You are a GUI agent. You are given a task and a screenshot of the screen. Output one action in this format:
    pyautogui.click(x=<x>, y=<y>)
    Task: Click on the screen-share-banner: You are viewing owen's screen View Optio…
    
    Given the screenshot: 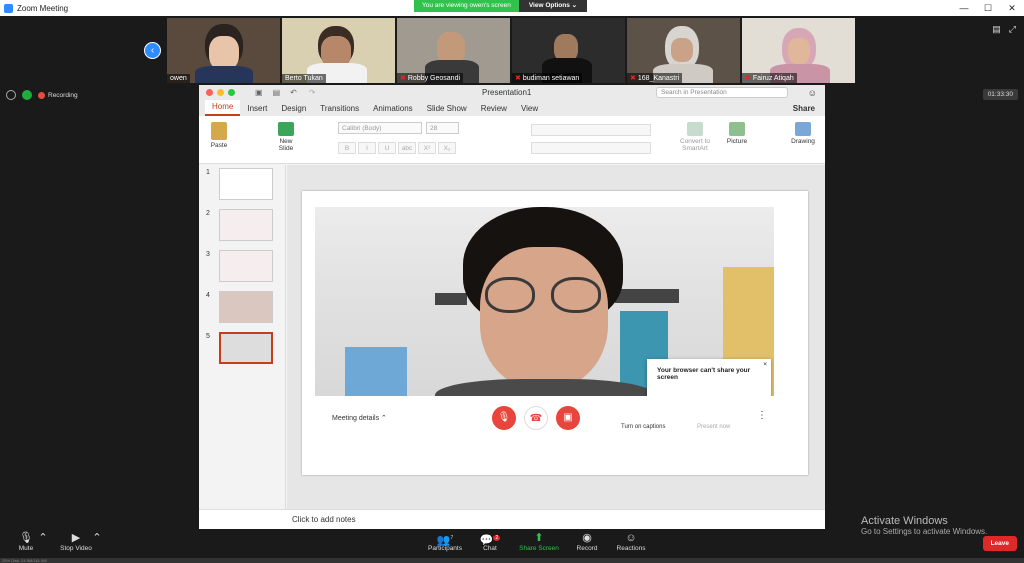 What is the action you would take?
    pyautogui.click(x=501, y=6)
    